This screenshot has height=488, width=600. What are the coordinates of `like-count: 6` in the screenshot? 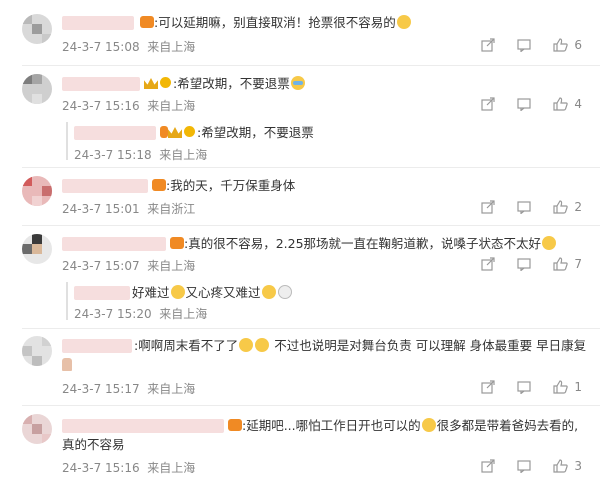 It's located at (578, 45).